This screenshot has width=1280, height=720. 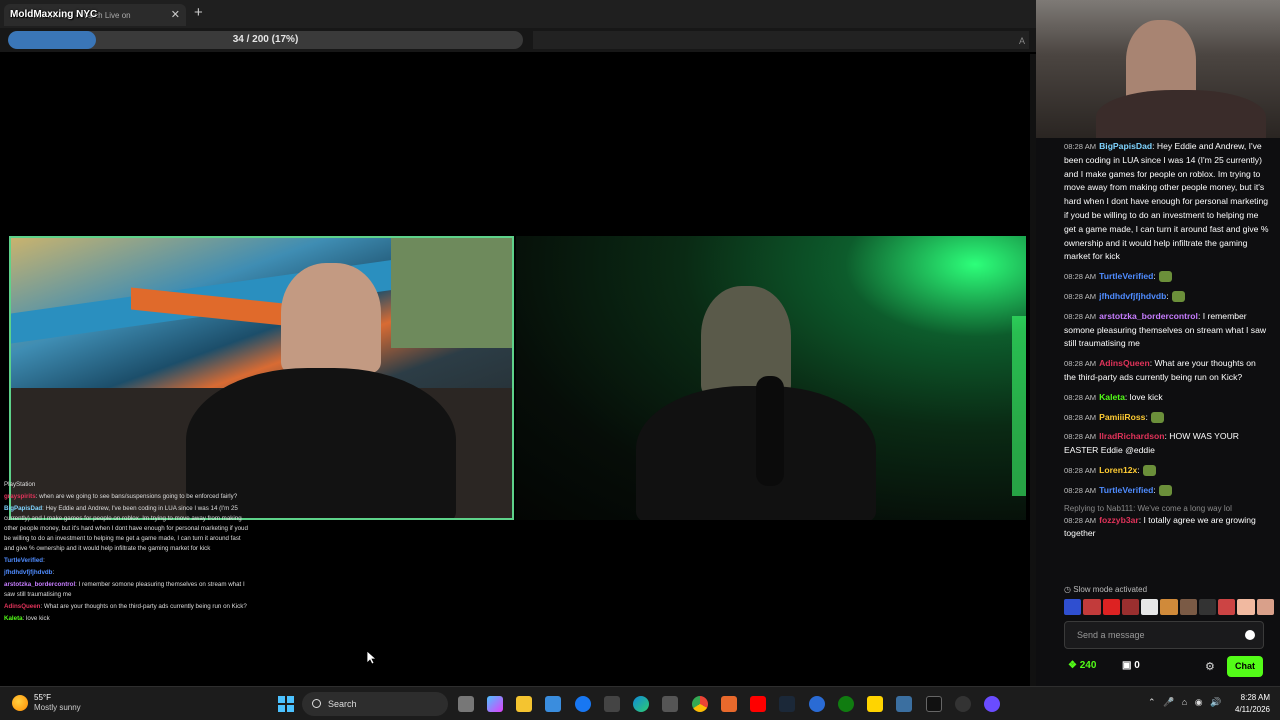 What do you see at coordinates (1122, 417) in the screenshot?
I see `chat-username: PamiiiRoss` at bounding box center [1122, 417].